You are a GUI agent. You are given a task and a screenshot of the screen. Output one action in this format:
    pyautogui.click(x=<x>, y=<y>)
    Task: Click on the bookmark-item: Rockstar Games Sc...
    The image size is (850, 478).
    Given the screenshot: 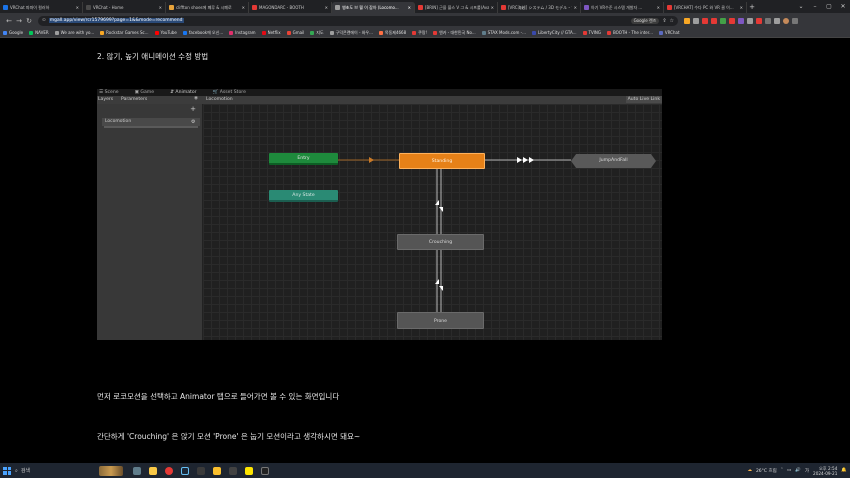 What is the action you would take?
    pyautogui.click(x=124, y=32)
    